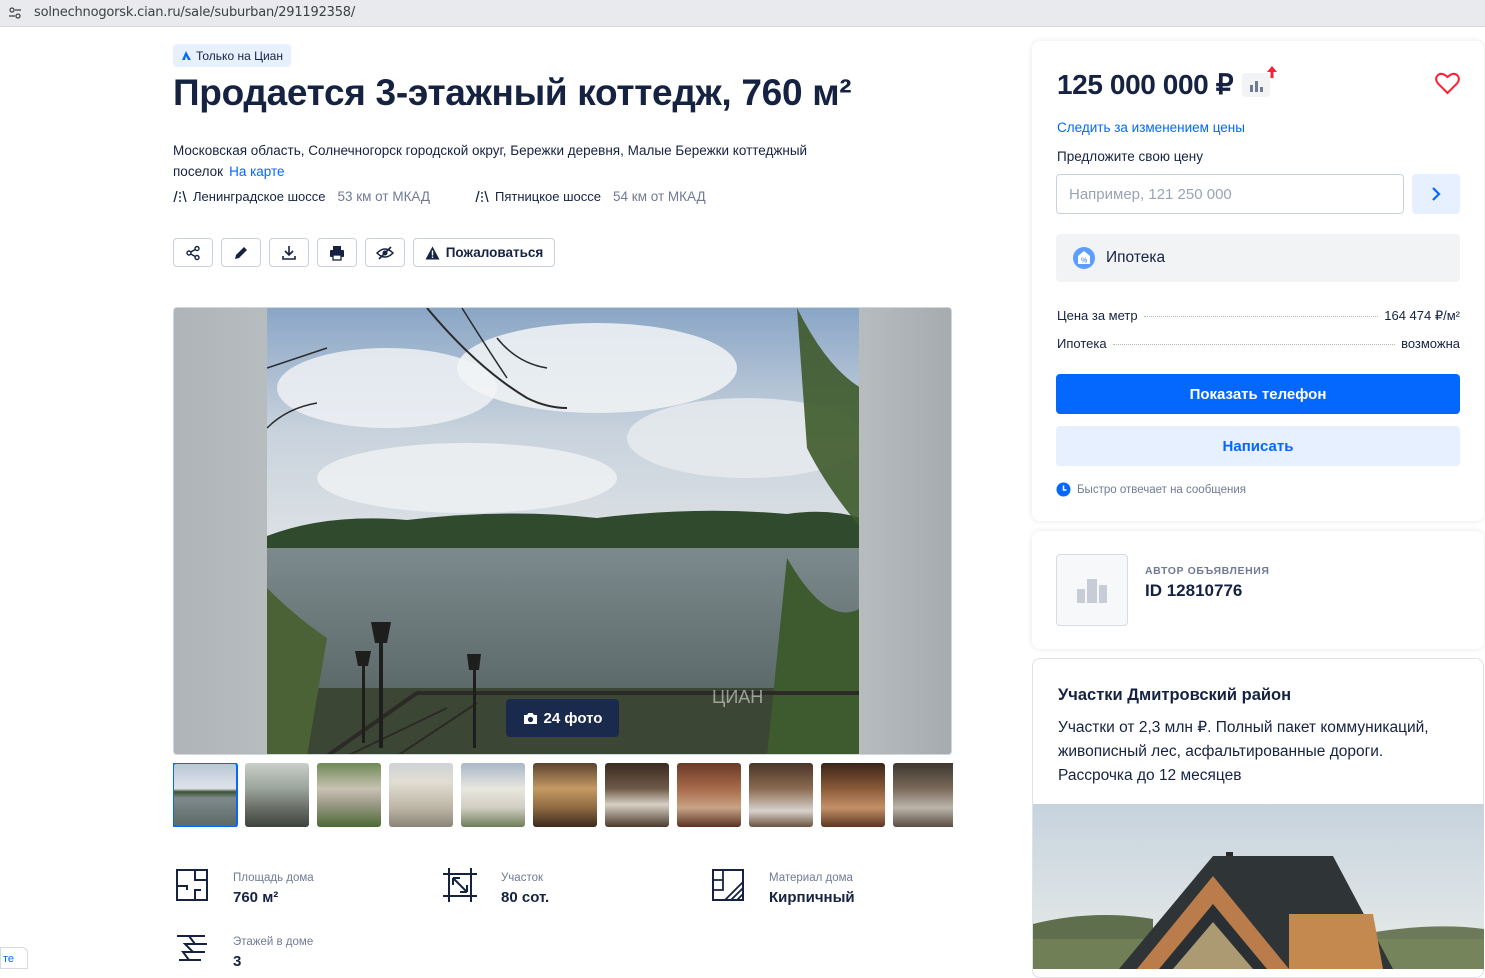 Image resolution: width=1485 pixels, height=978 pixels. What do you see at coordinates (237, 961) in the screenshot?
I see `feature-value: 3` at bounding box center [237, 961].